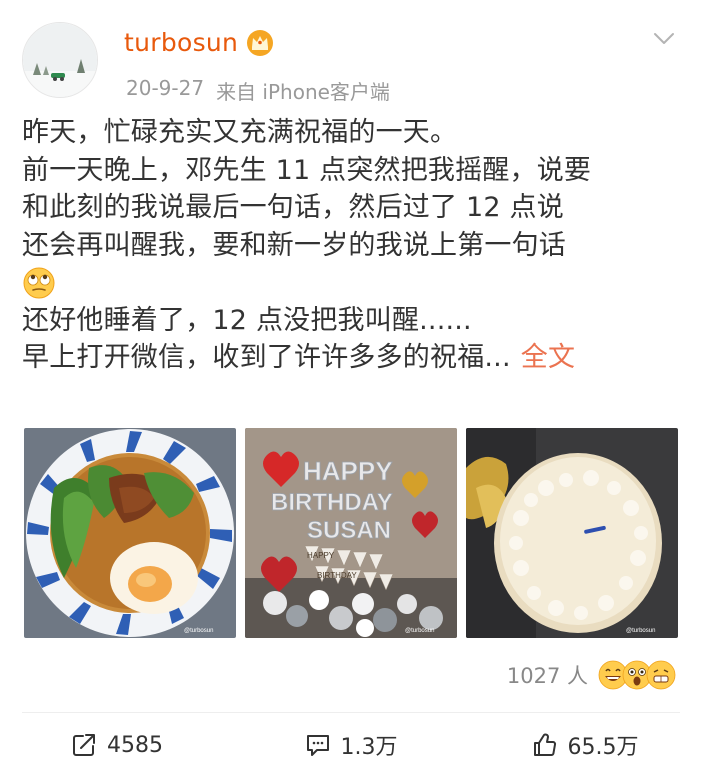 This screenshot has width=702, height=773. I want to click on chevron-down-icon, so click(664, 38).